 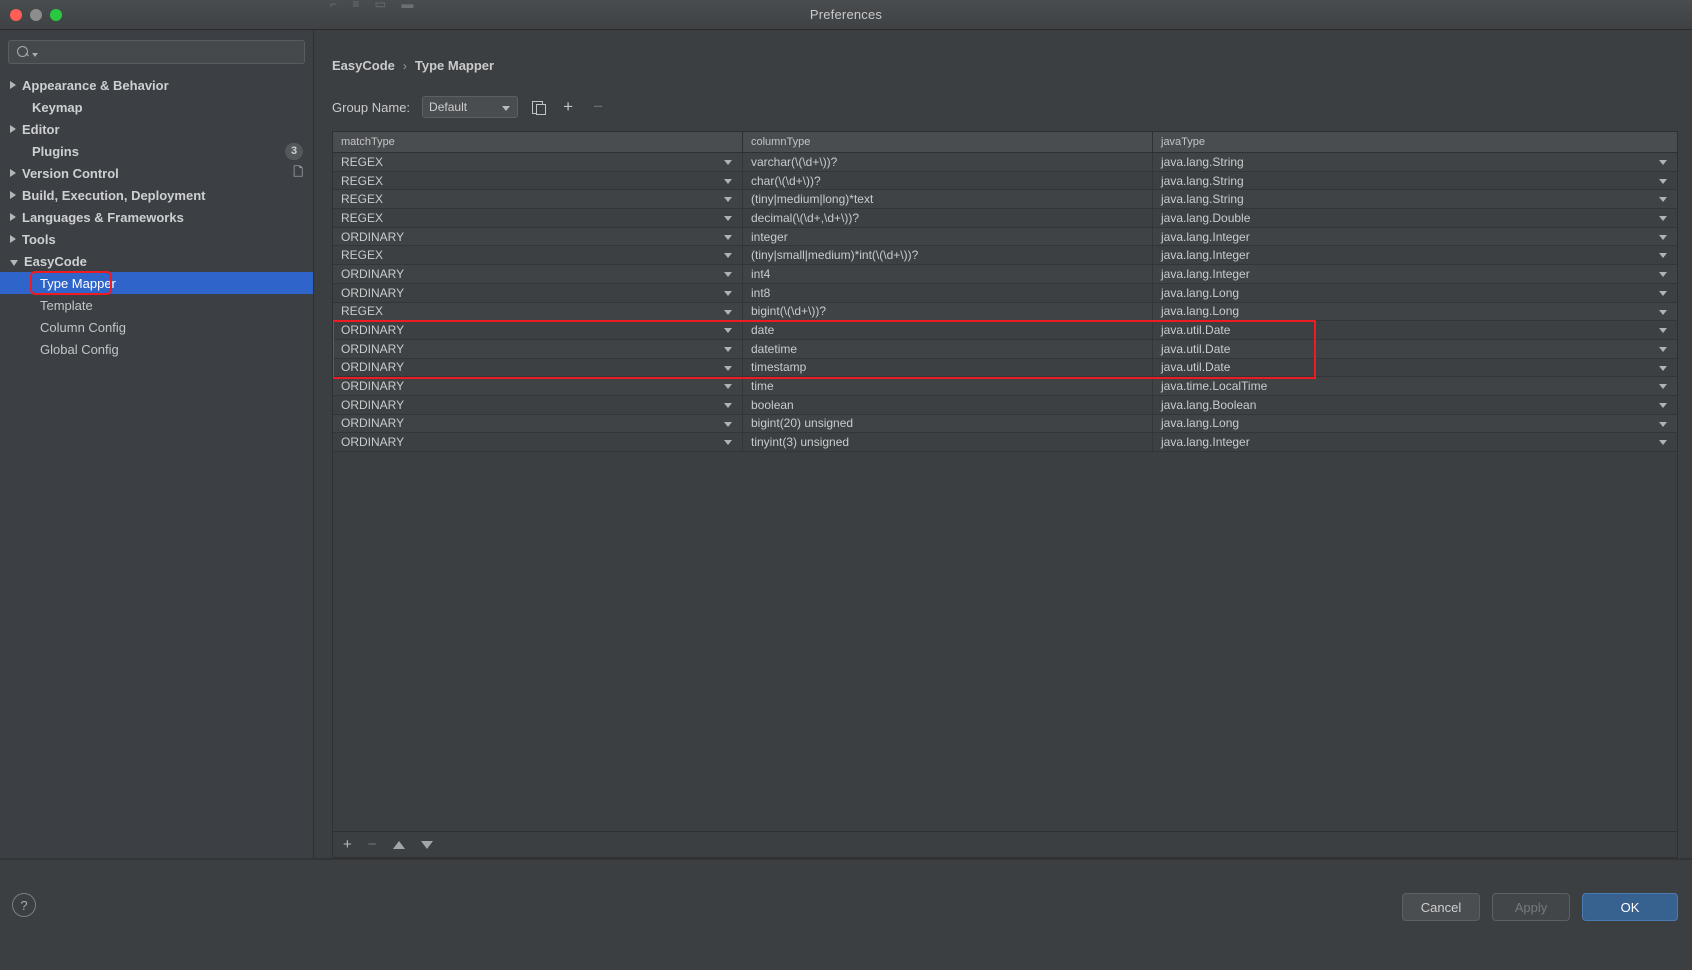 I want to click on cell-columntype: char(\(\d+\))?, so click(x=948, y=180).